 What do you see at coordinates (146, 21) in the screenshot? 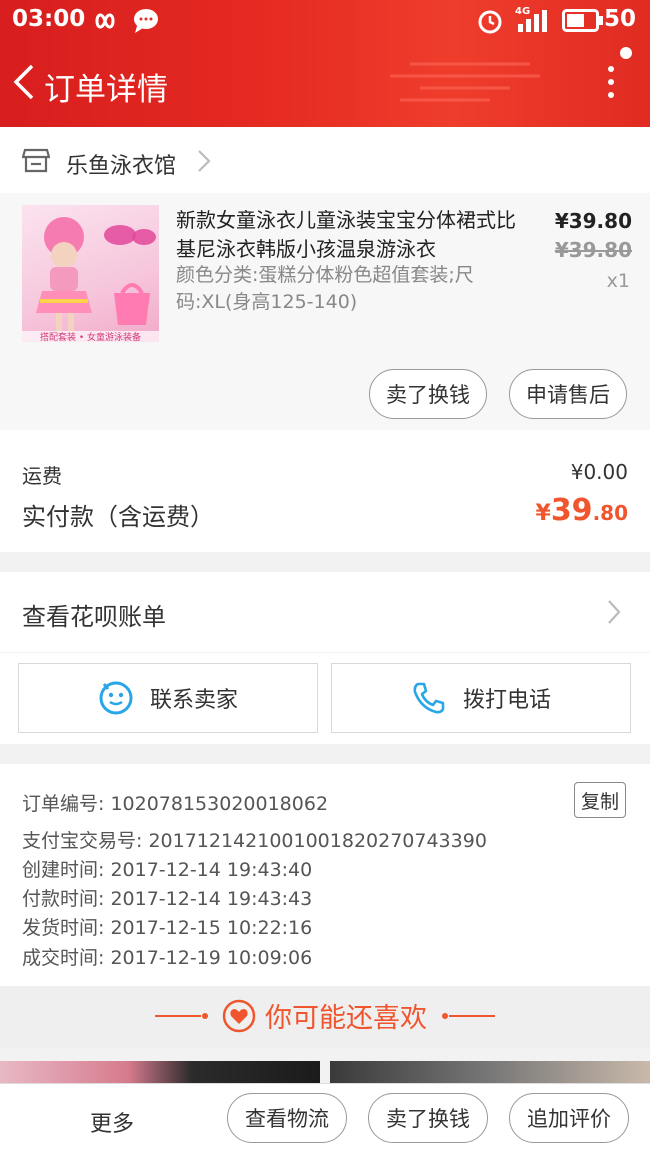
I see `message-icon` at bounding box center [146, 21].